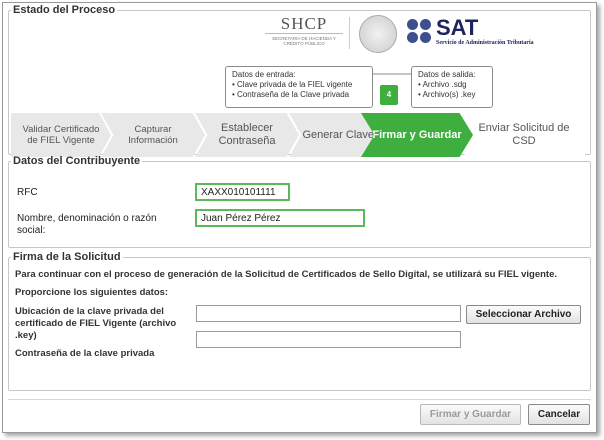  What do you see at coordinates (61, 135) in the screenshot?
I see `step-validar: Validar Certificado de FIEL Vigente` at bounding box center [61, 135].